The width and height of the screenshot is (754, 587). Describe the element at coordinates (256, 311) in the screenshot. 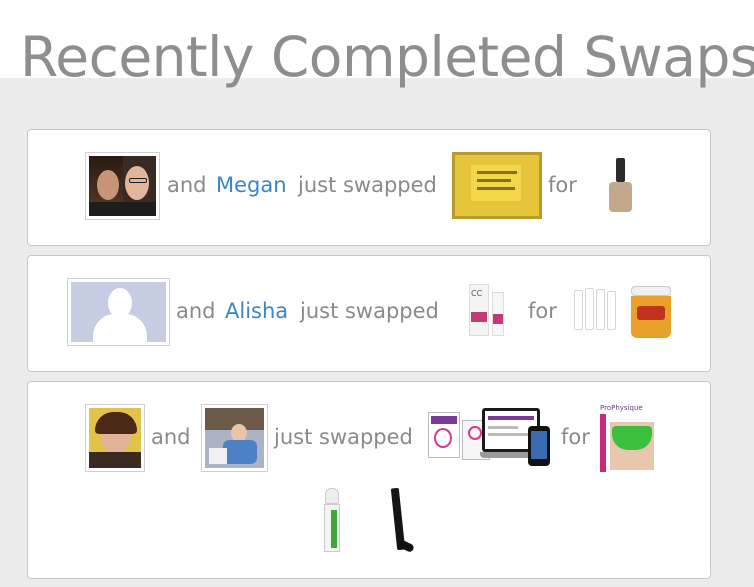

I see `partner-link: Alisha` at that location.